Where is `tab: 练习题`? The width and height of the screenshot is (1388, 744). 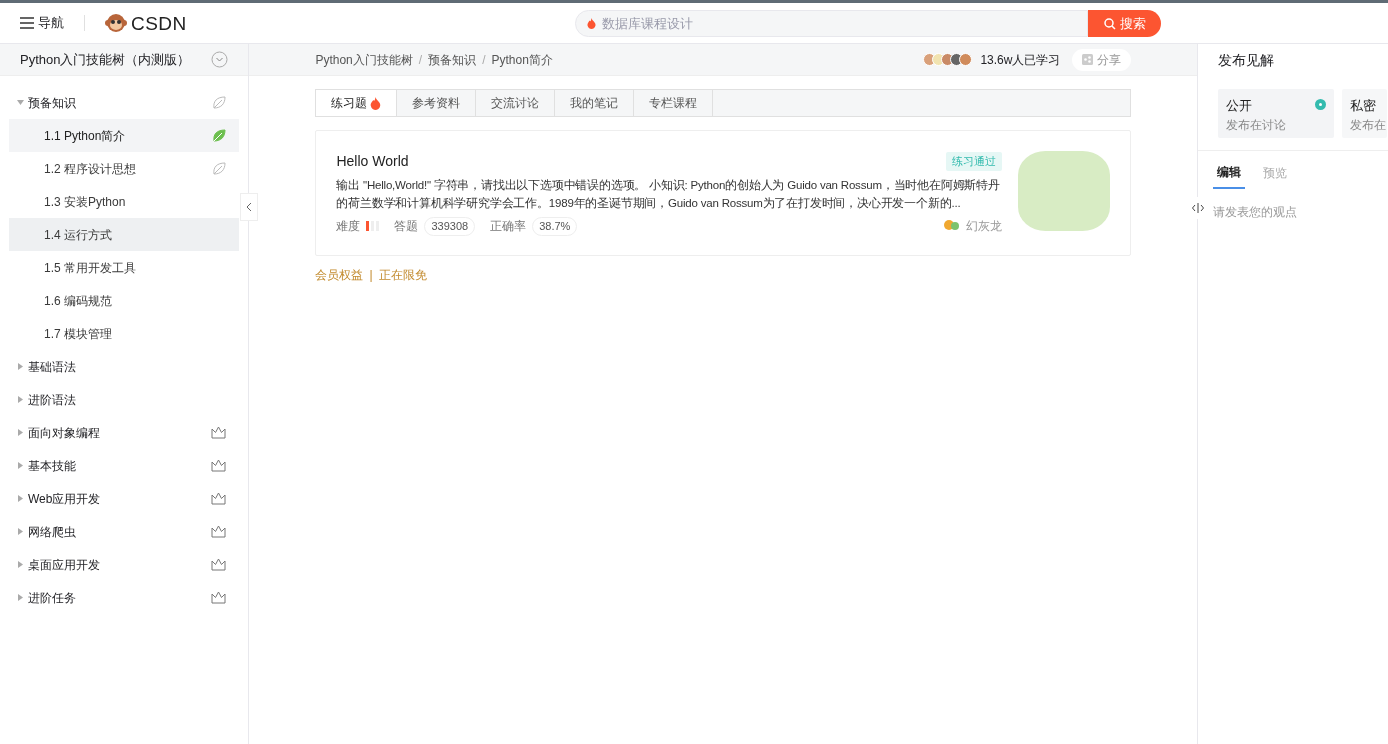
tab: 练习题 is located at coordinates (357, 103).